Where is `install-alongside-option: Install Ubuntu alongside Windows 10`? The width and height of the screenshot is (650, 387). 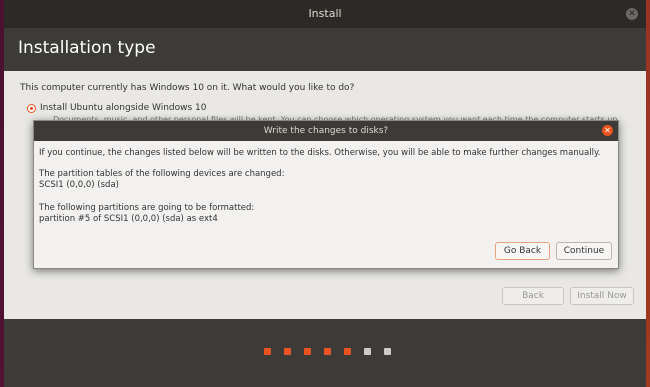 install-alongside-option: Install Ubuntu alongside Windows 10 is located at coordinates (117, 108).